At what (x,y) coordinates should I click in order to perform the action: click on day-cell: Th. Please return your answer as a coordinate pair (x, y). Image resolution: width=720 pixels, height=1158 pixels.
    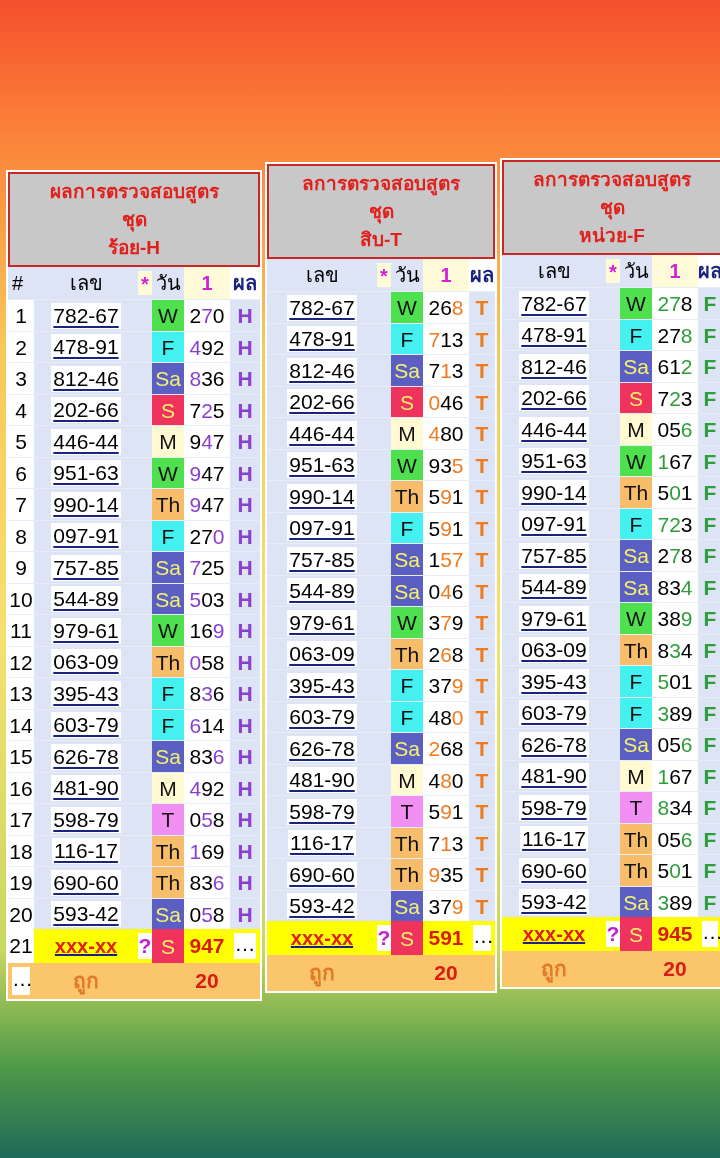
    Looking at the image, I should click on (636, 650).